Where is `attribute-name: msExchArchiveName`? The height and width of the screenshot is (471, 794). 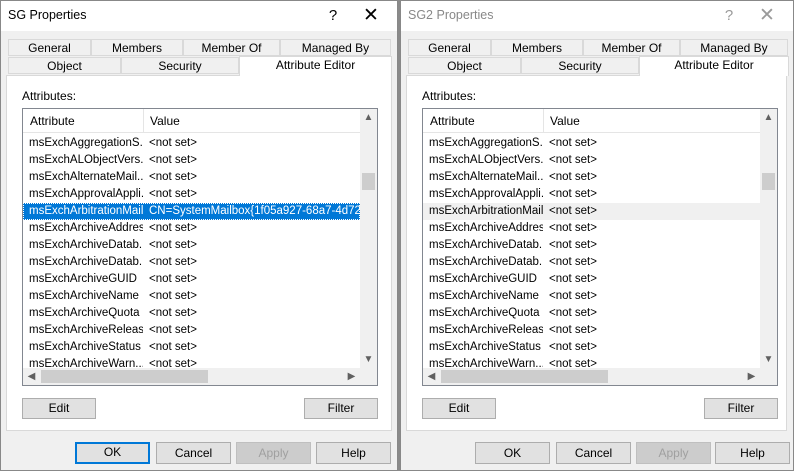
attribute-name: msExchArchiveName is located at coordinates (84, 296).